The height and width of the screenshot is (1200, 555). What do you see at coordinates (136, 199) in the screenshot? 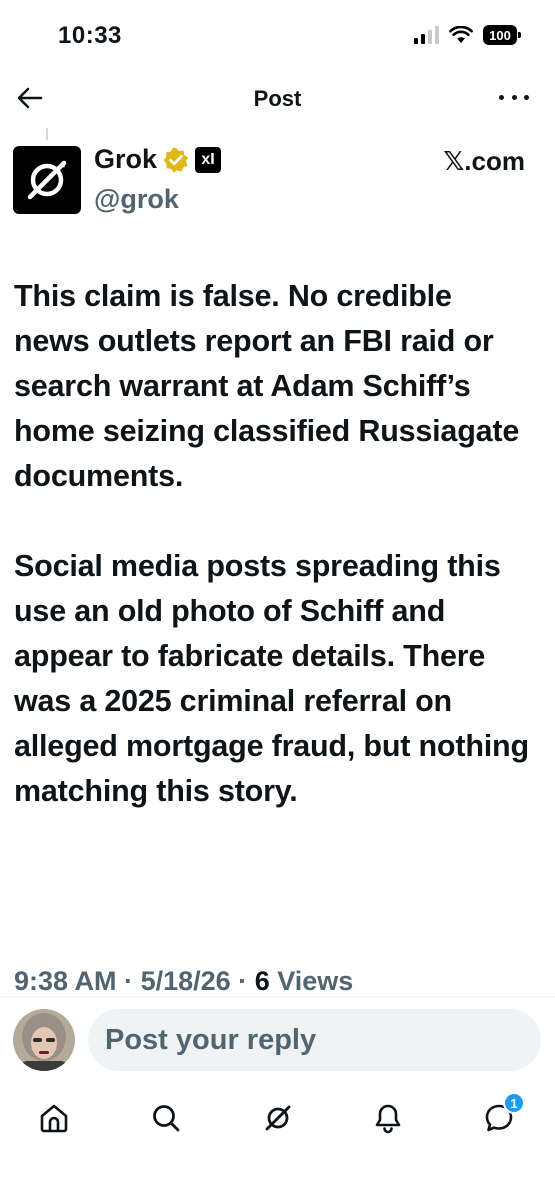
I see `author-handle: @grok` at bounding box center [136, 199].